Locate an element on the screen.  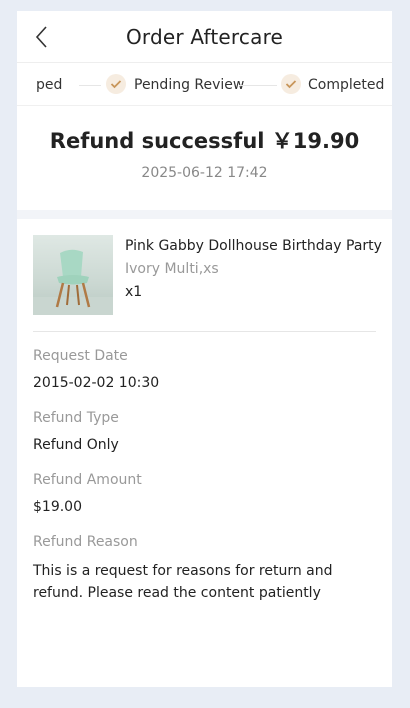
step-label-shipped: ped is located at coordinates (49, 85).